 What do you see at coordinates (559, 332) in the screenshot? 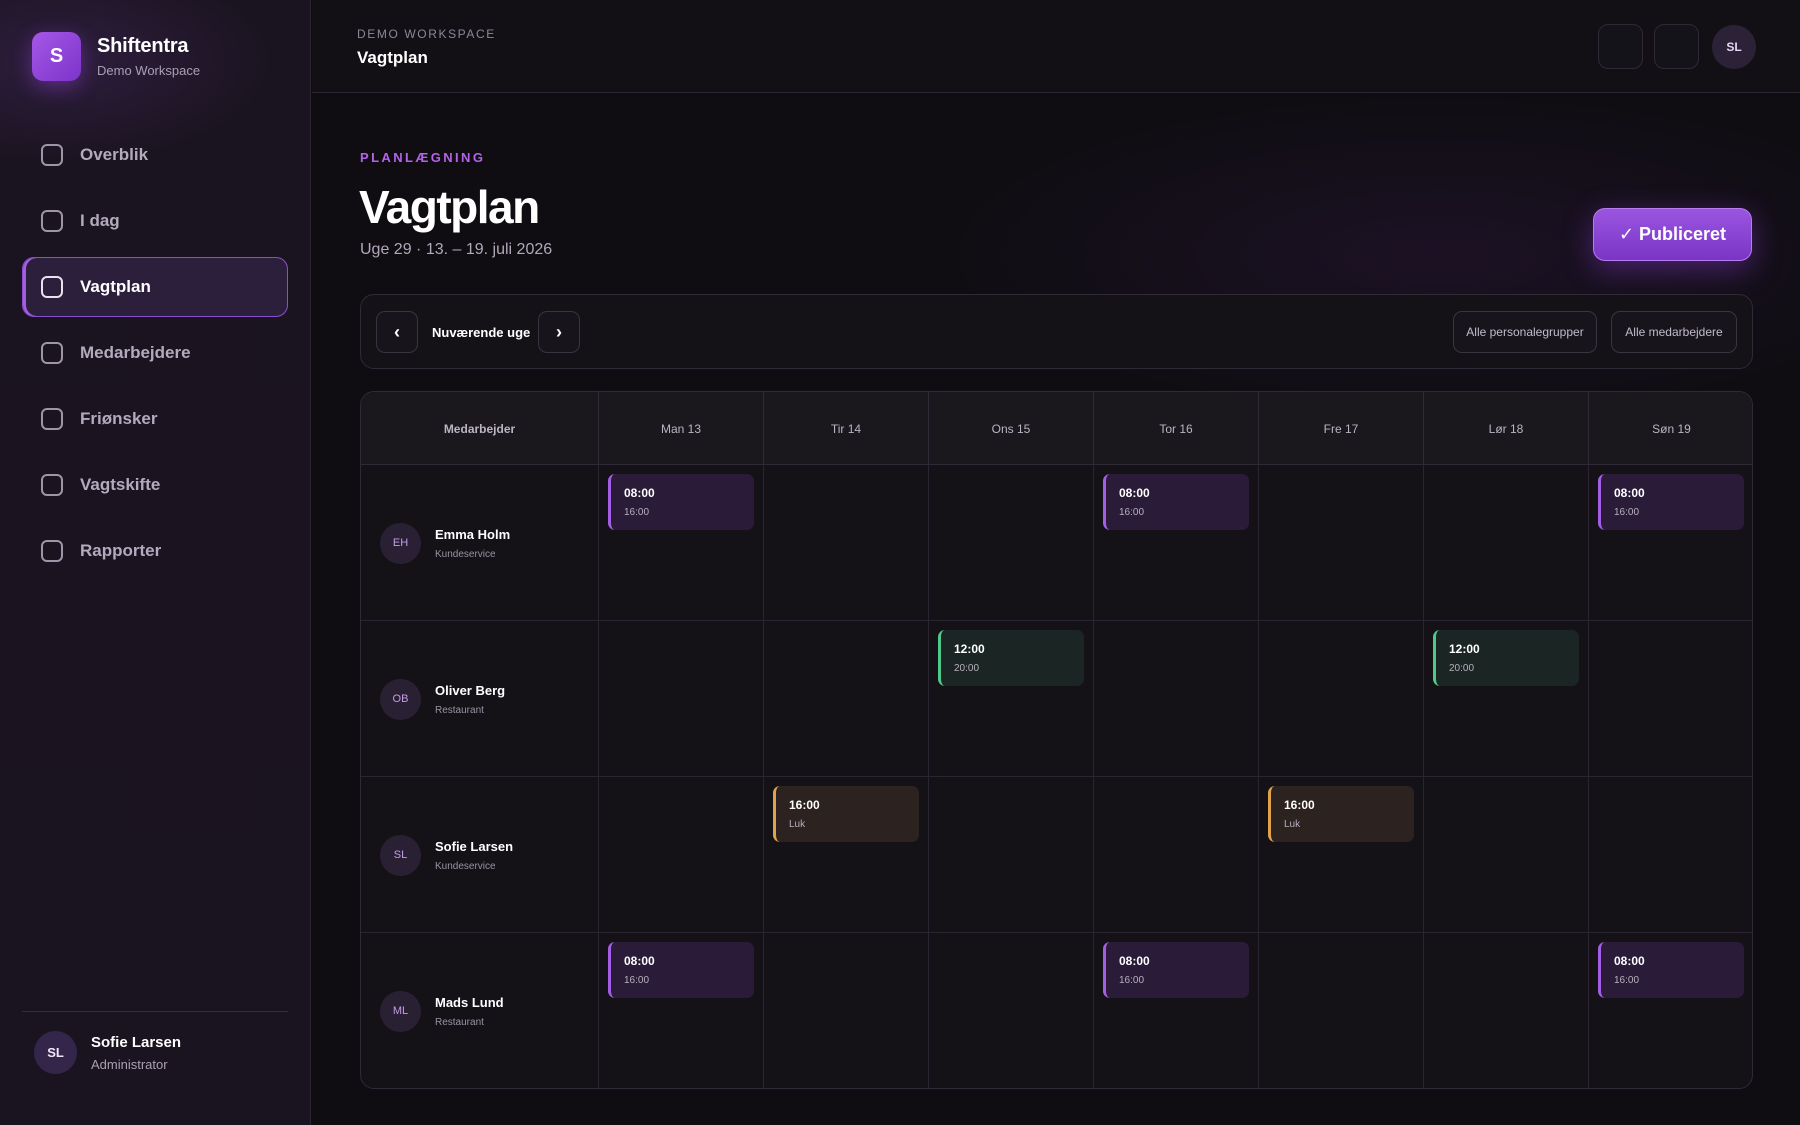
I see `next-week-button: ›` at bounding box center [559, 332].